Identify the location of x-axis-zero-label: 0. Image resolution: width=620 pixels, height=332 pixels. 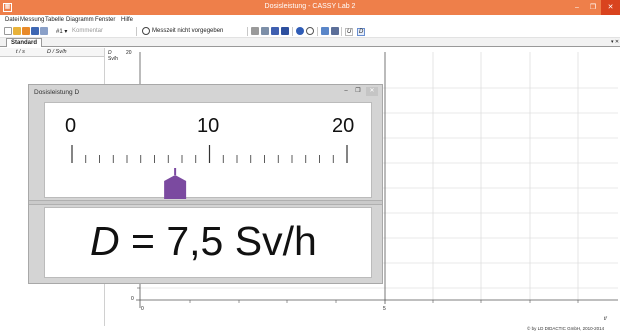
(142, 309).